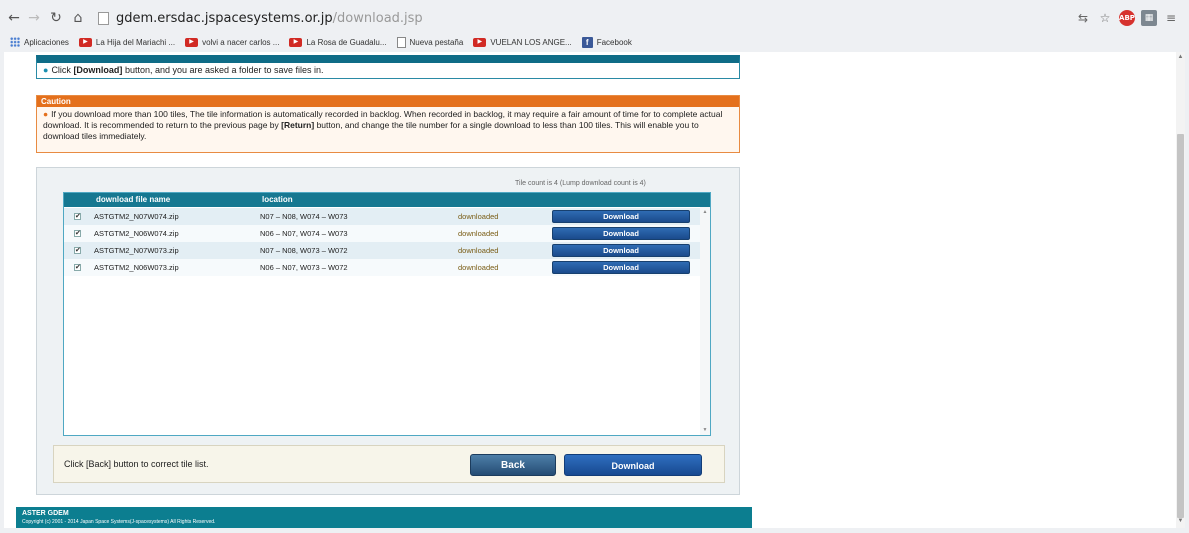 This screenshot has height=533, width=1189. I want to click on back-button: Back, so click(513, 465).